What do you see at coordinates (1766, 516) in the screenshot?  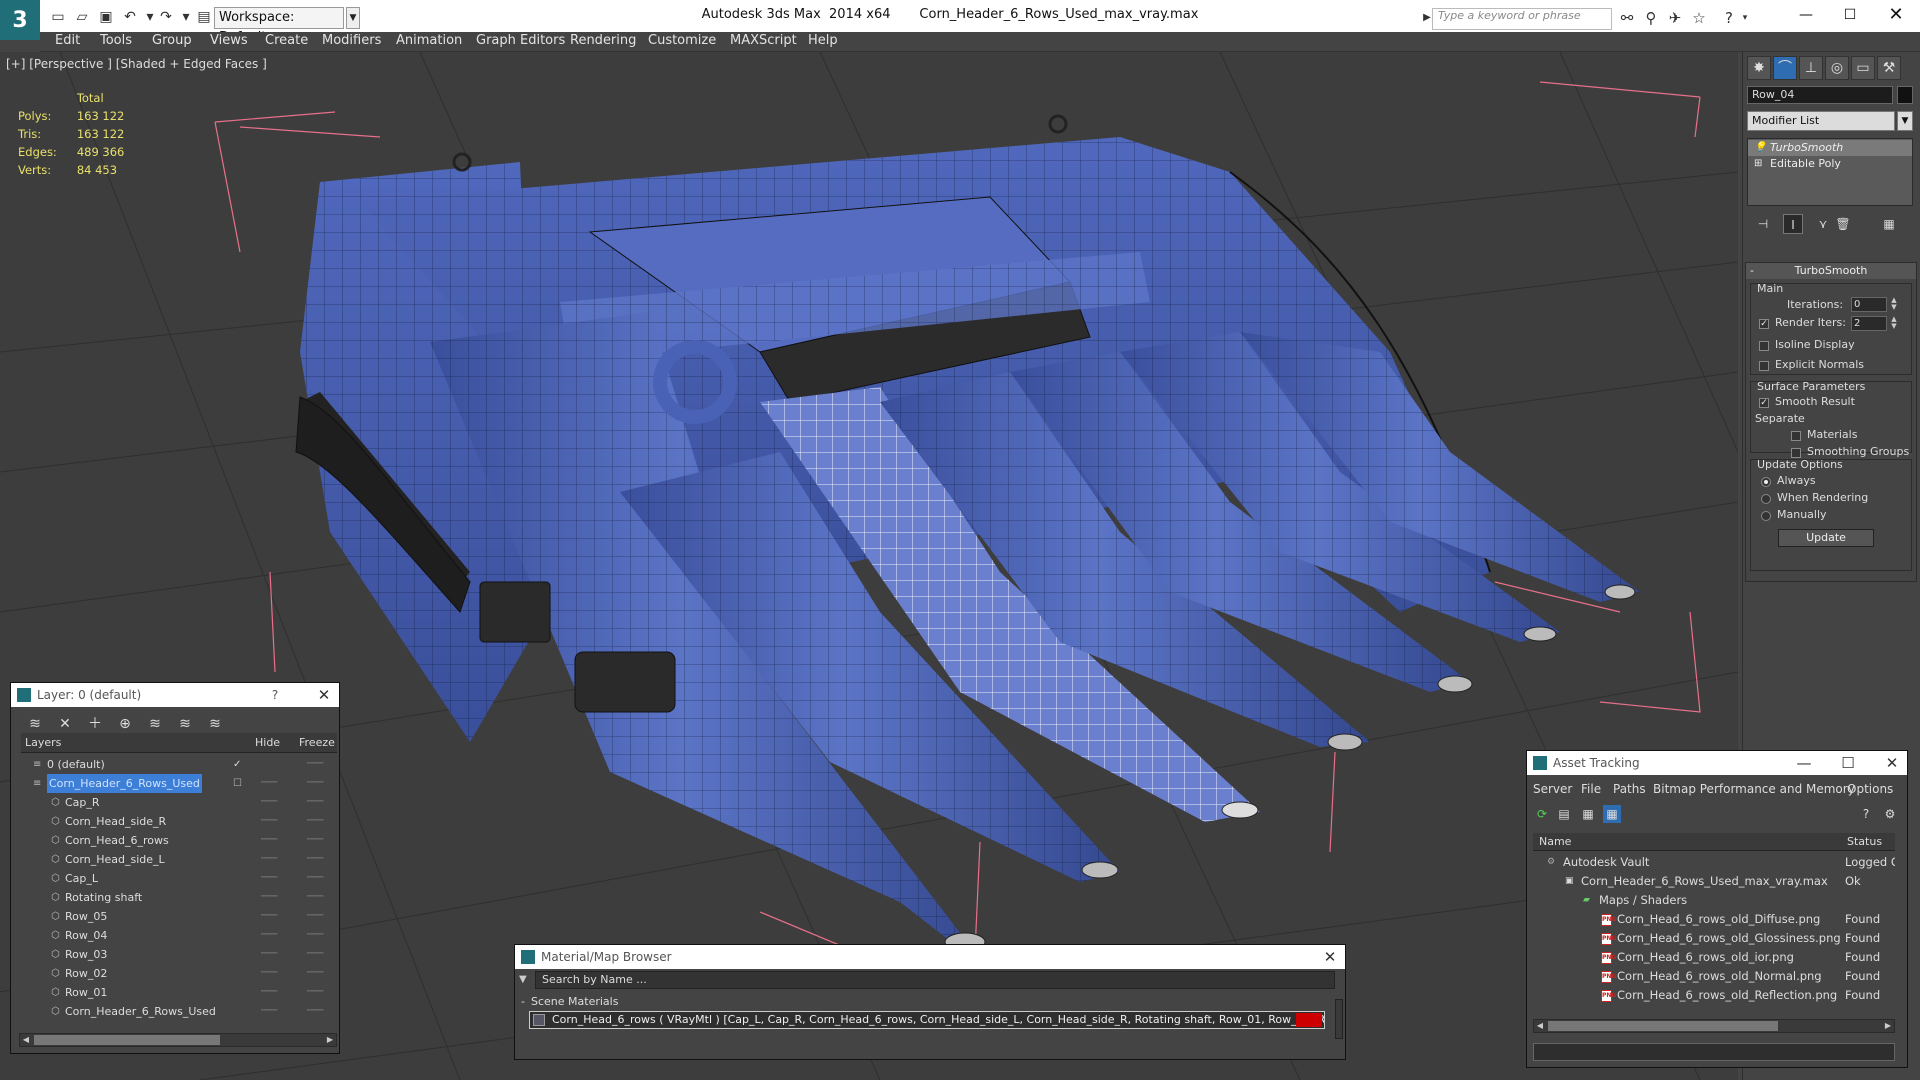 I see `update-manually-radio` at bounding box center [1766, 516].